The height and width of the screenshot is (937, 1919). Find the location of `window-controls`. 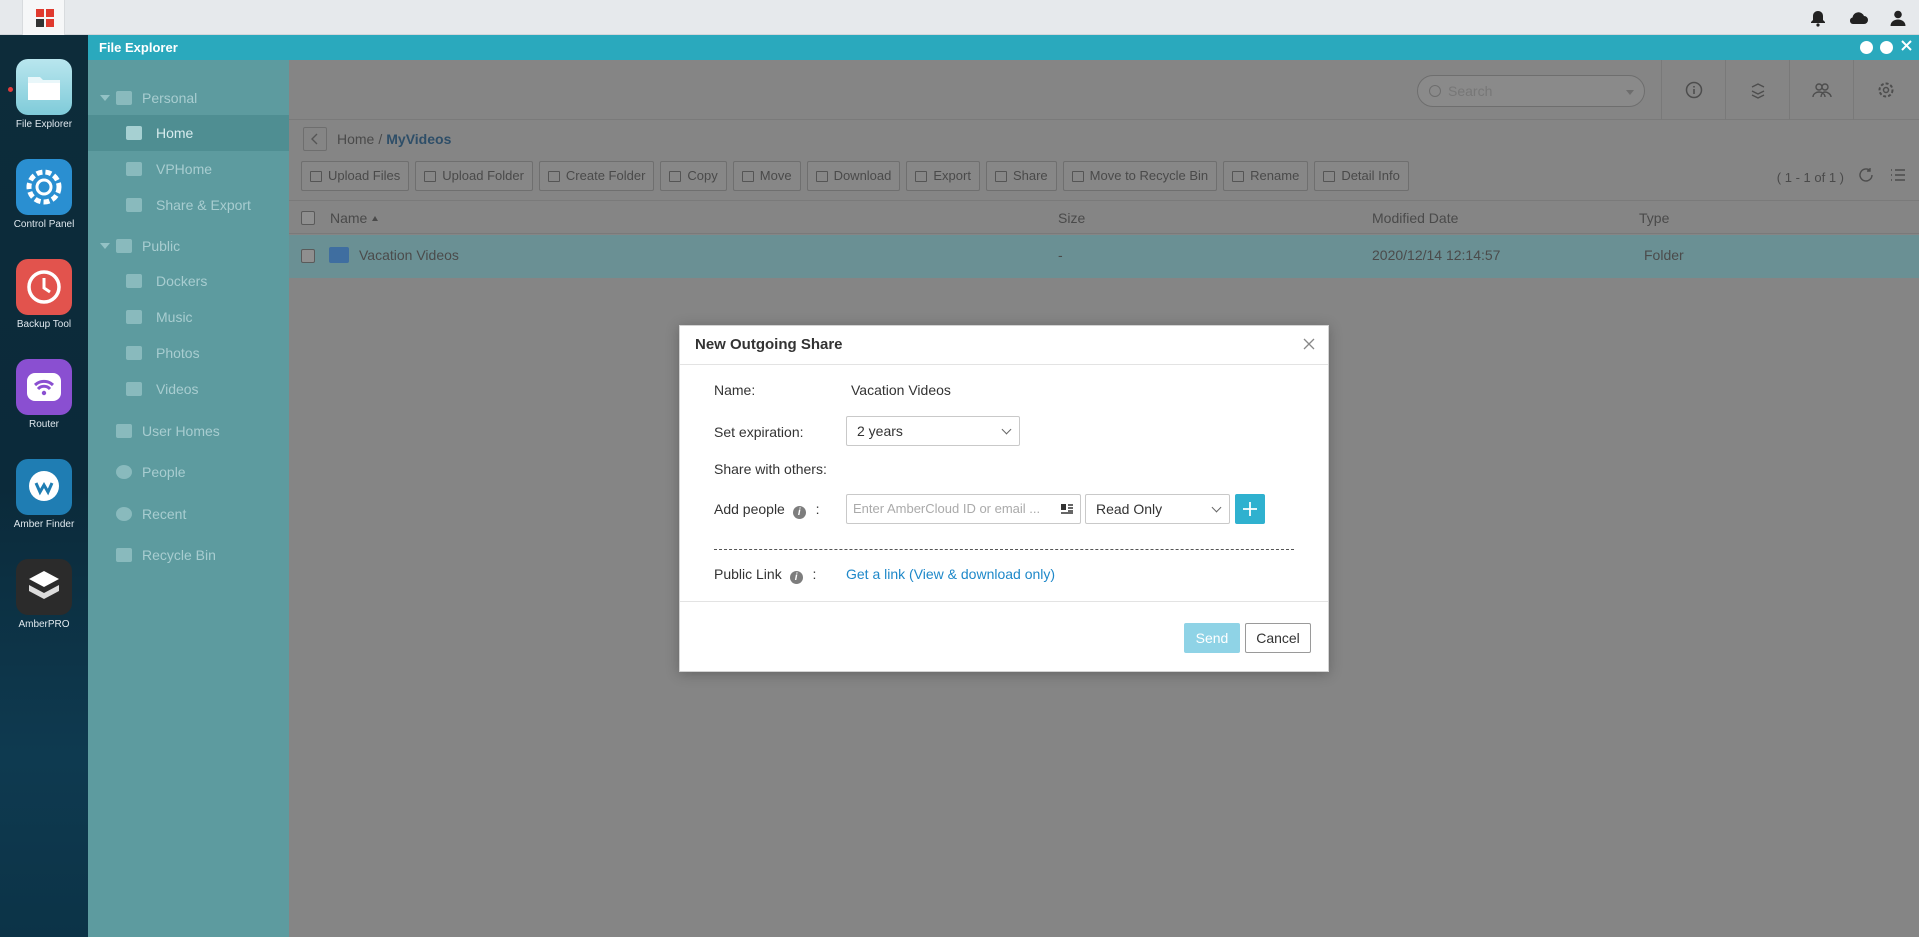

window-controls is located at coordinates (1886, 47).